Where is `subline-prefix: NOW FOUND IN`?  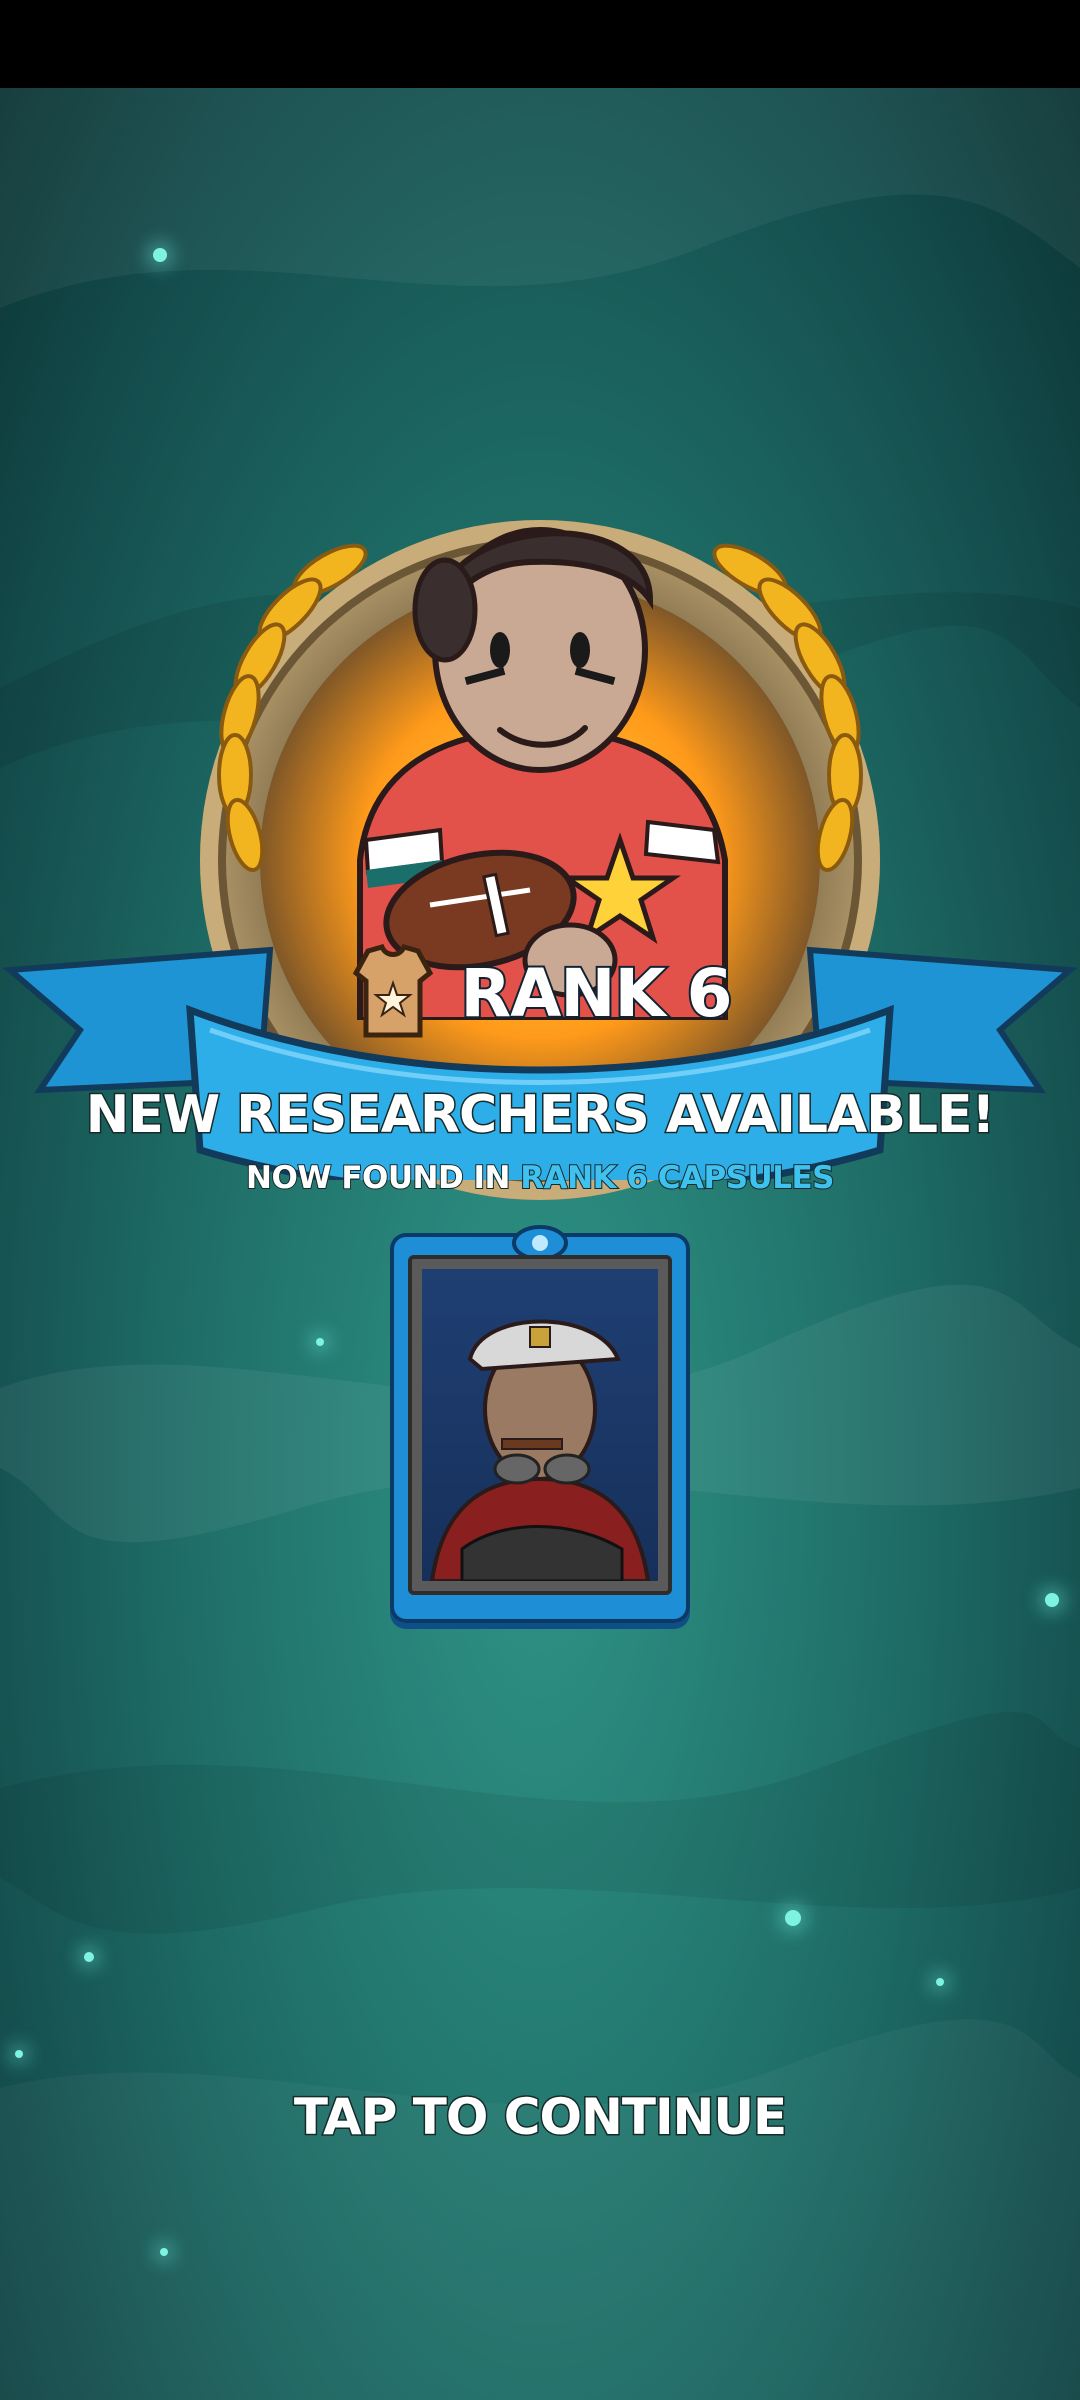
subline-prefix: NOW FOUND IN is located at coordinates (378, 1178).